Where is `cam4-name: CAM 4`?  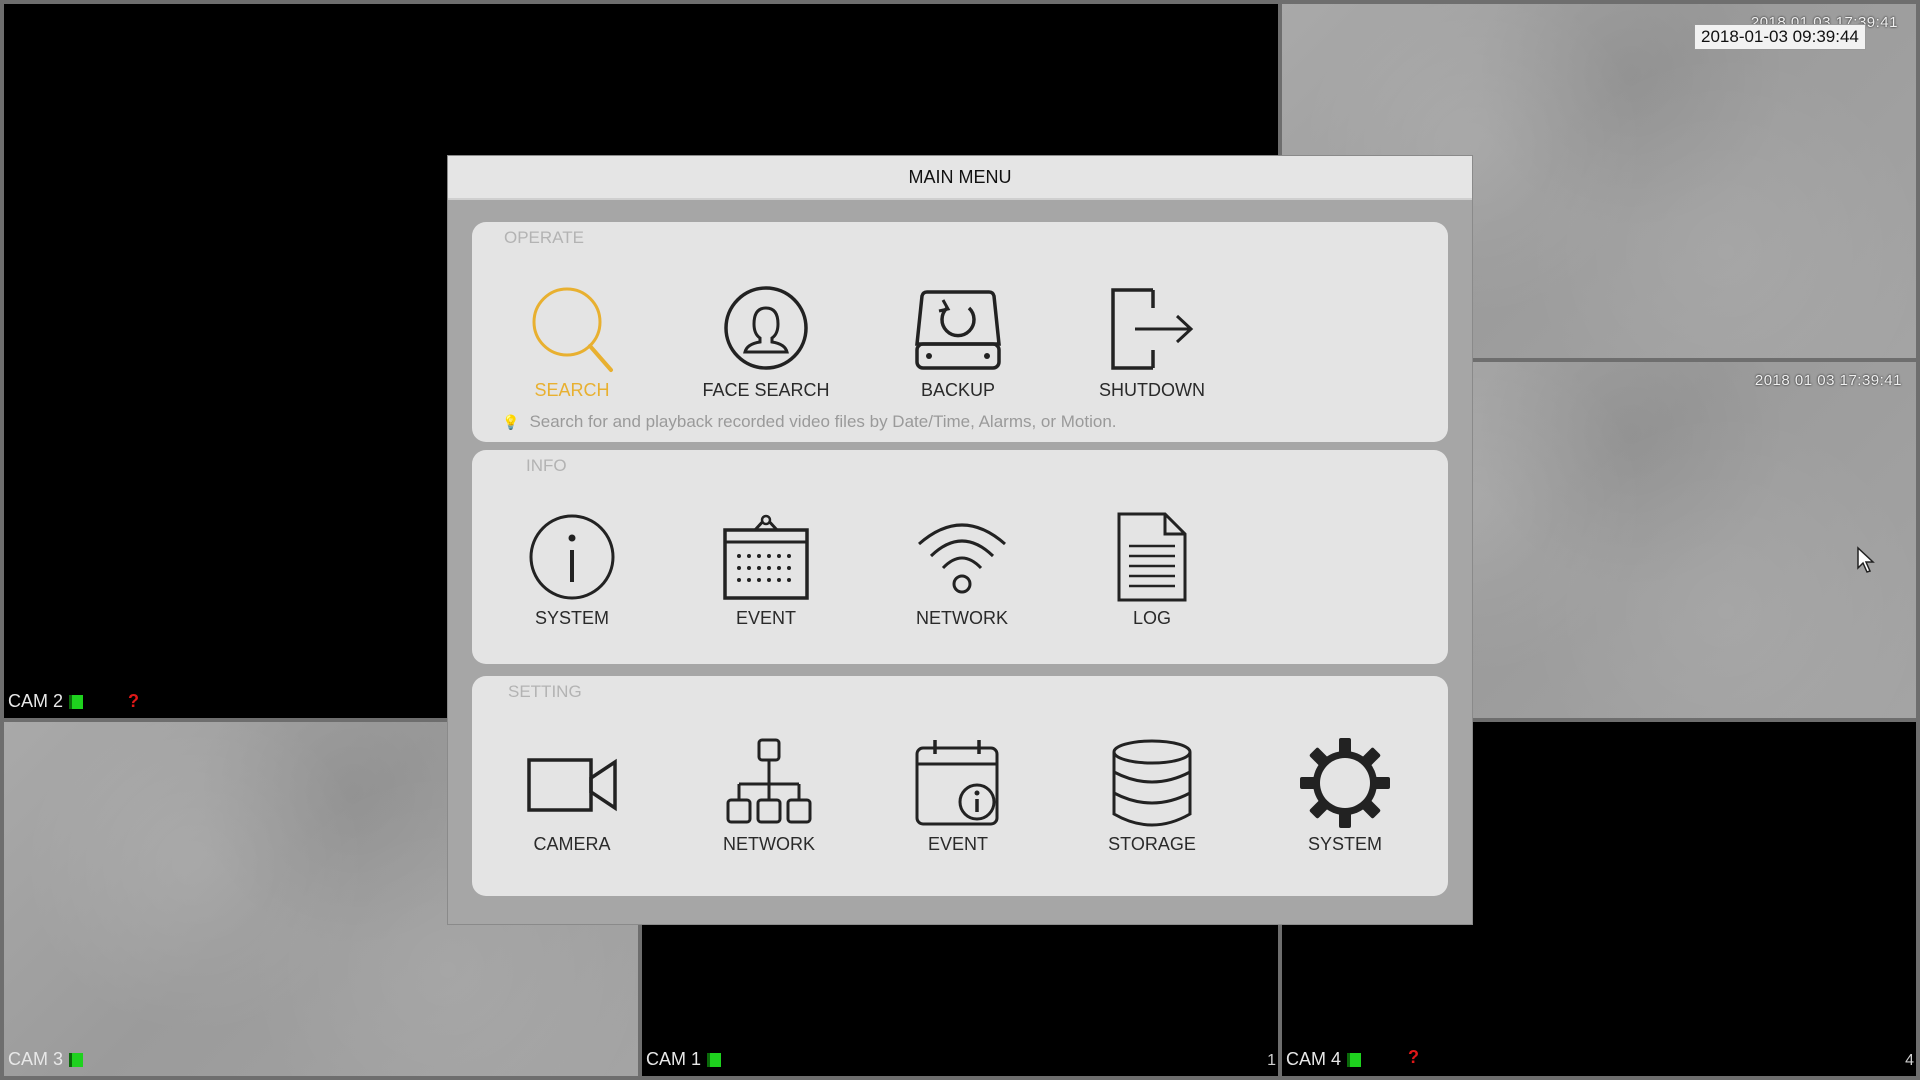 cam4-name: CAM 4 is located at coordinates (1314, 1059).